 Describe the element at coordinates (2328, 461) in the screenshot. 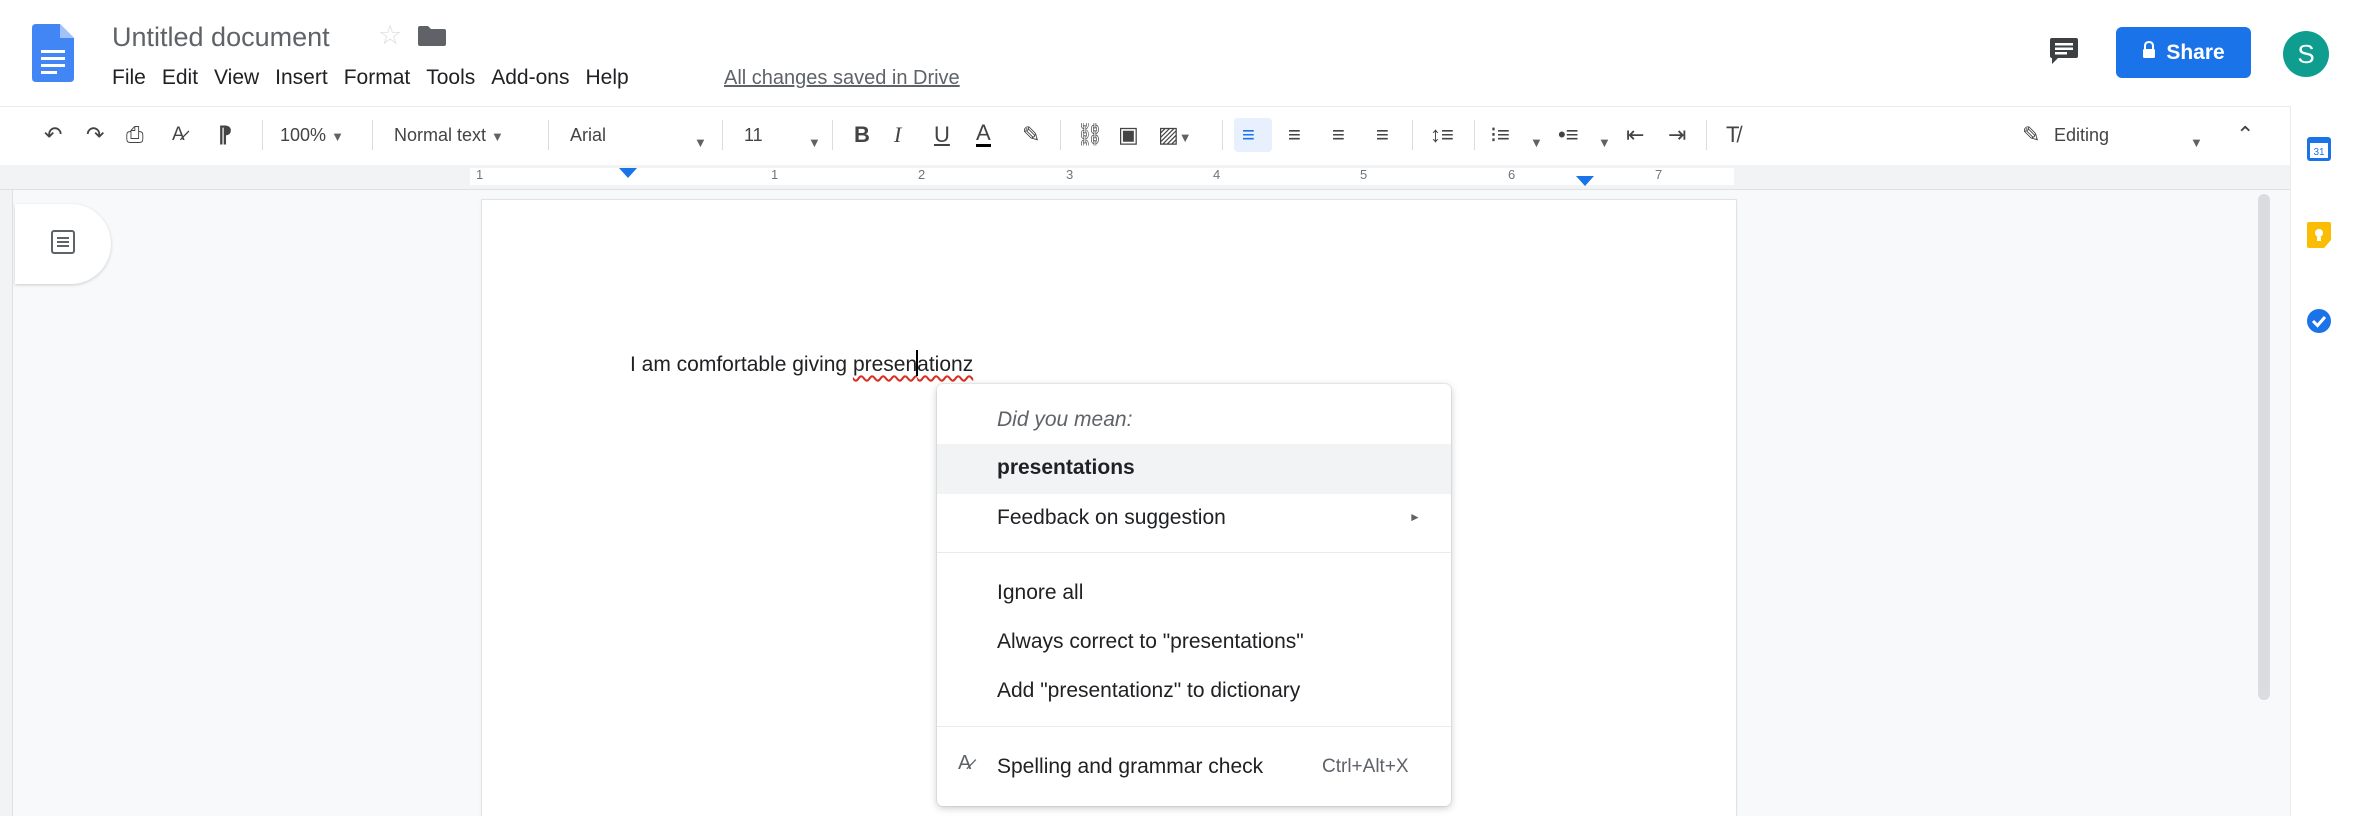

I see `side-panel` at that location.